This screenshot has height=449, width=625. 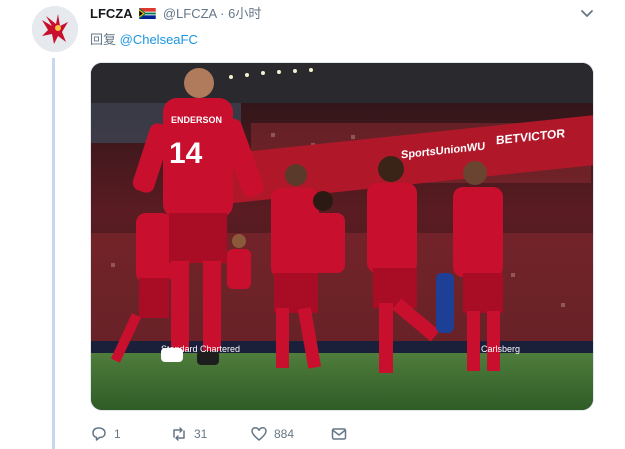 What do you see at coordinates (196, 120) in the screenshot?
I see `jersey-name: ENDERSON` at bounding box center [196, 120].